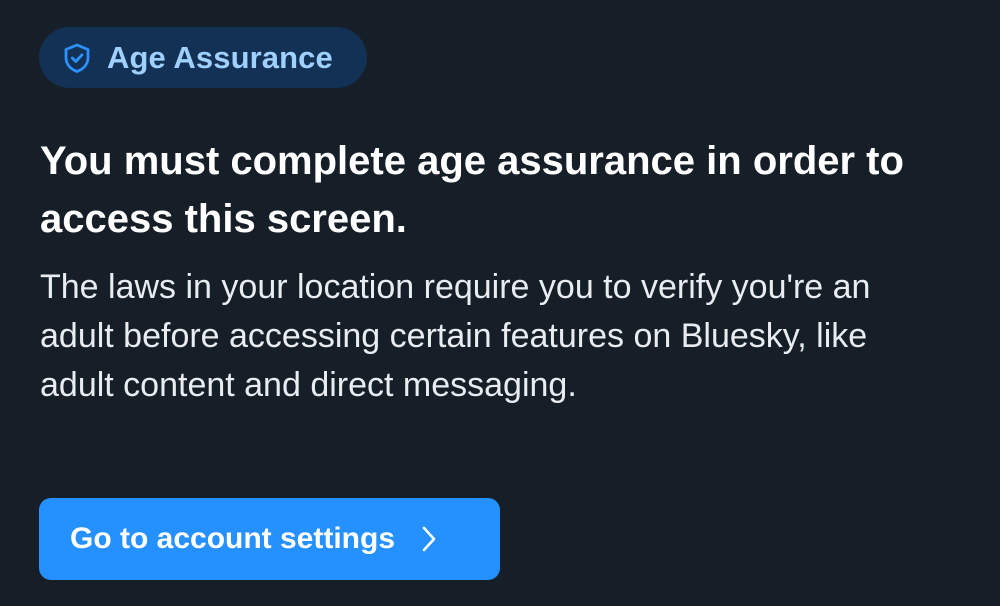 The image size is (1000, 606). I want to click on shield-check-icon, so click(77, 58).